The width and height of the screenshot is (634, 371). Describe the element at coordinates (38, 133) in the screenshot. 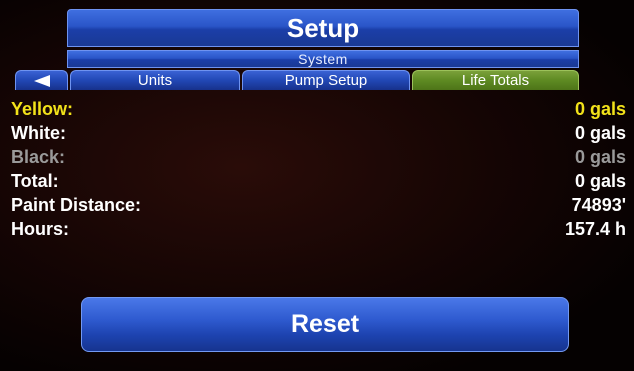

I see `total-label: White:` at that location.